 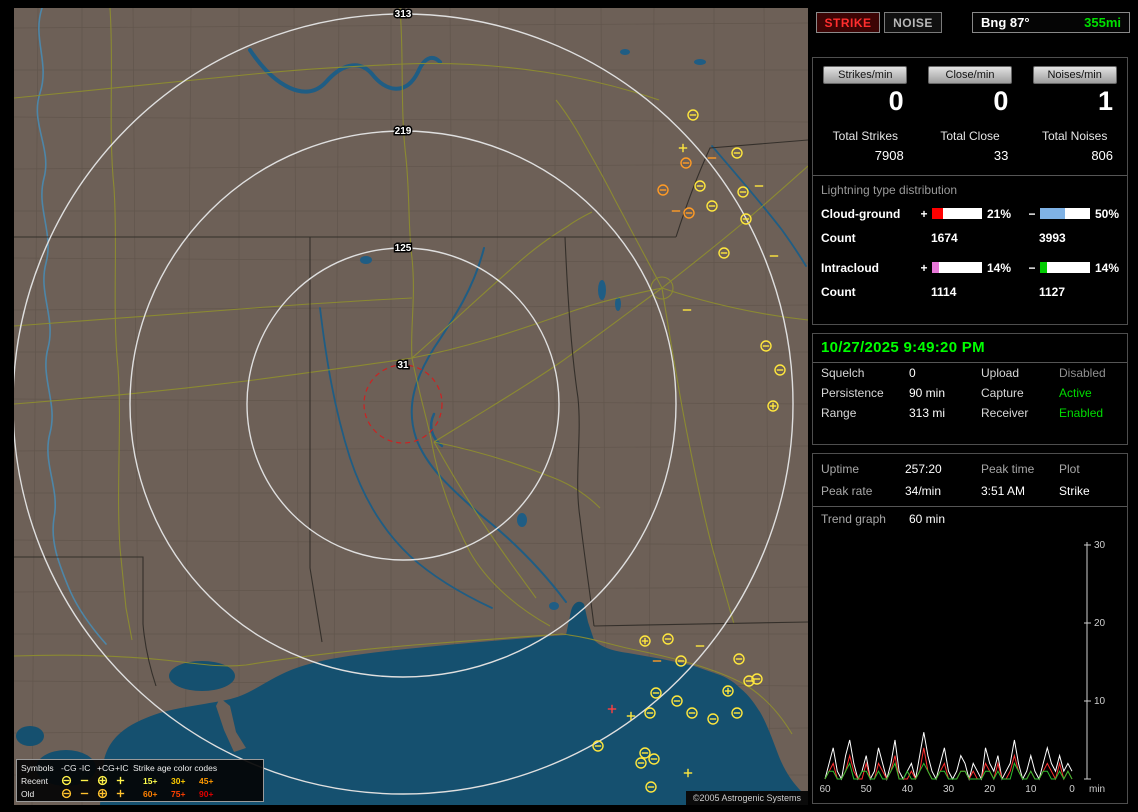 I want to click on trend-x-tick: 30, so click(x=949, y=789).